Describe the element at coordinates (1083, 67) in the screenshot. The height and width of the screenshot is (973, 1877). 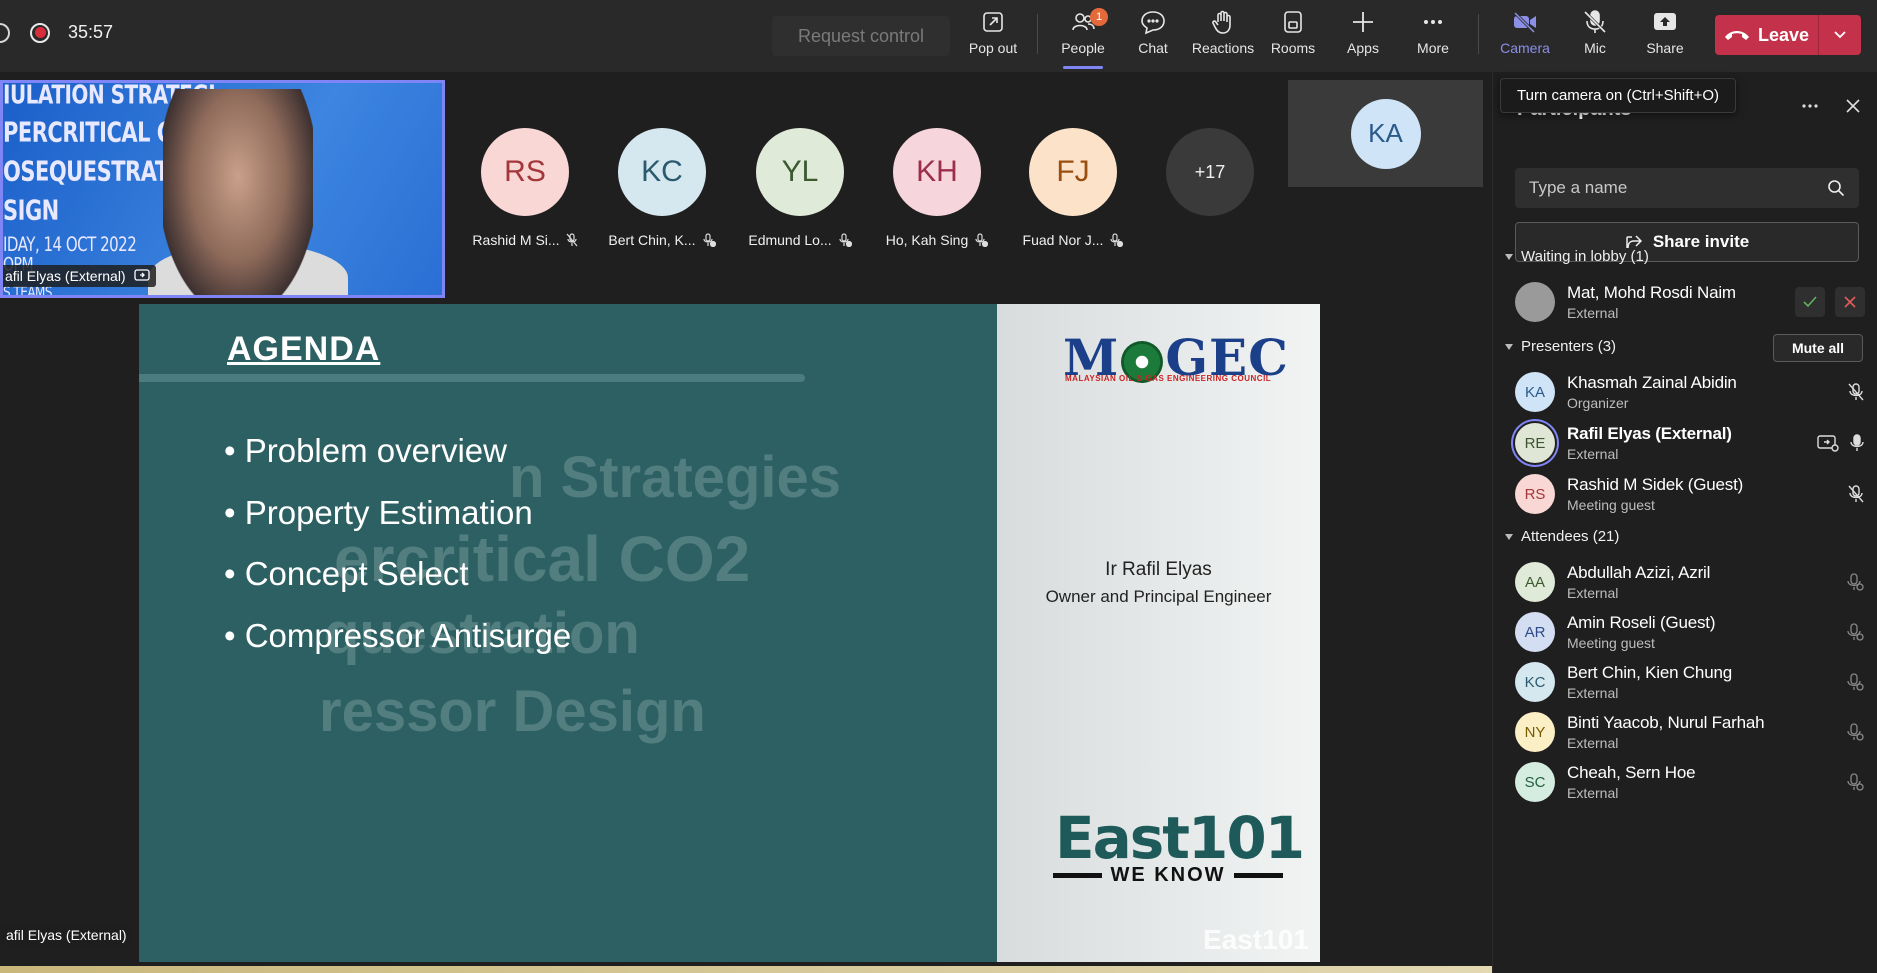
I see `people-active-indicator` at that location.